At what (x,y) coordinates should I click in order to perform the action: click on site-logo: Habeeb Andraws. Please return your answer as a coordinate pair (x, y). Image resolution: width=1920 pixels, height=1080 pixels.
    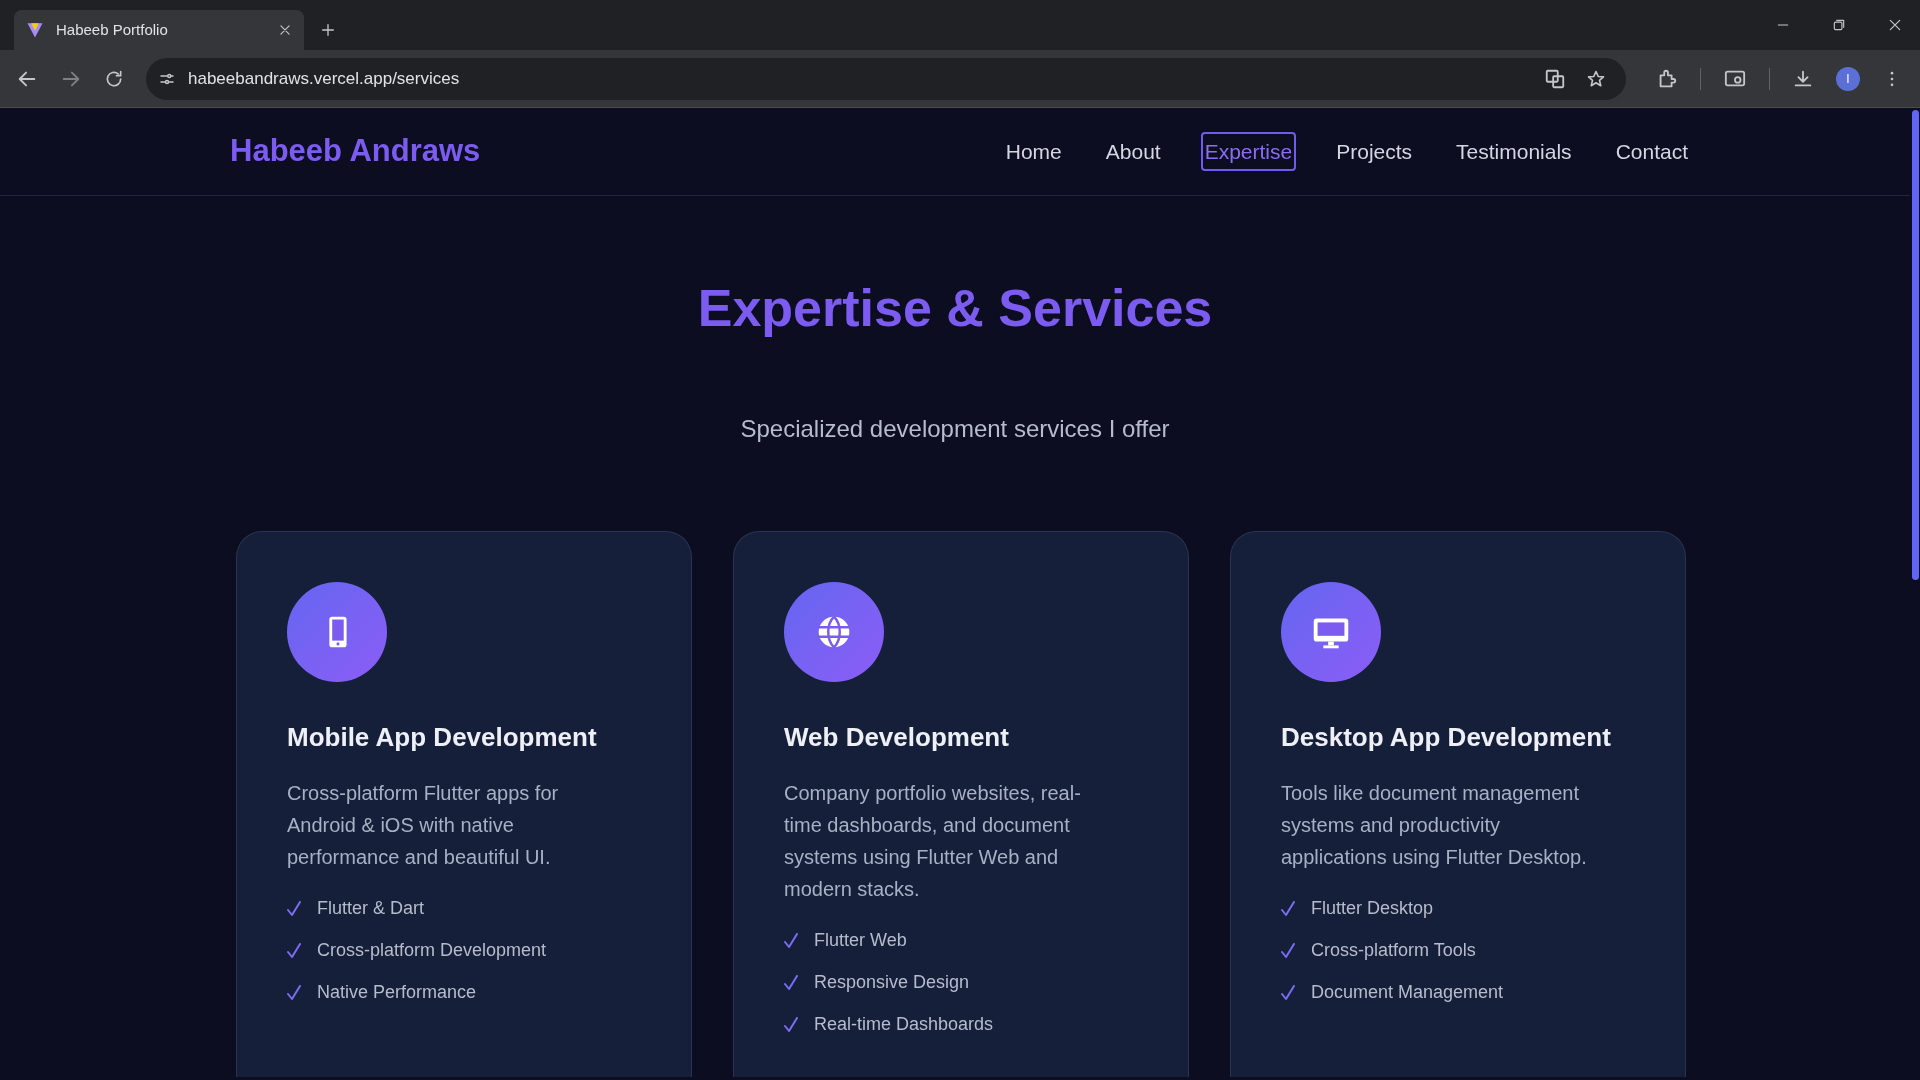
    Looking at the image, I should click on (355, 151).